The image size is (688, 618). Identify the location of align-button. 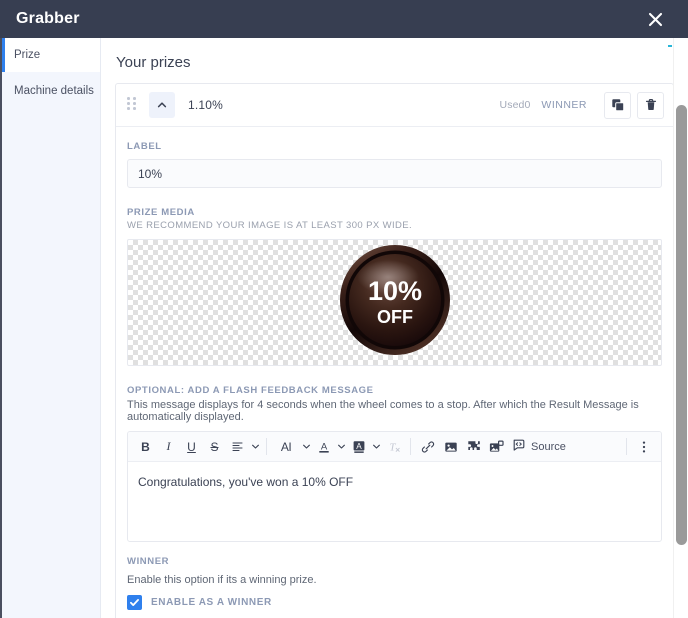
(237, 446).